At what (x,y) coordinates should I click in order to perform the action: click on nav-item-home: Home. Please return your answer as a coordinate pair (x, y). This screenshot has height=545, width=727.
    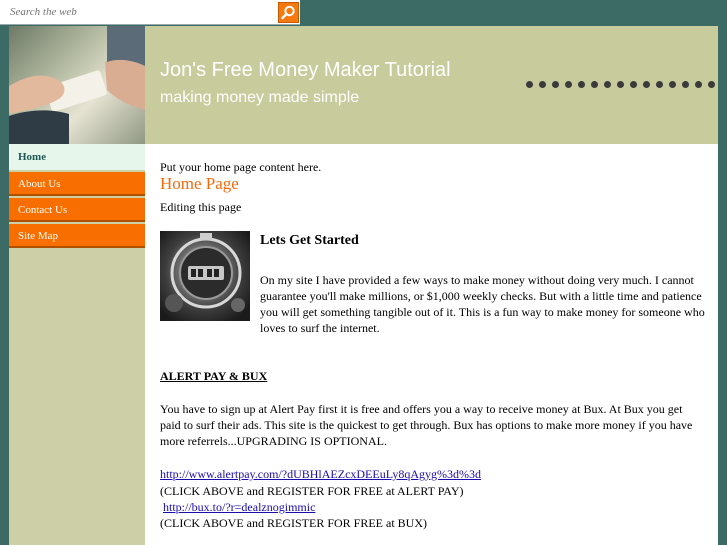
    Looking at the image, I should click on (77, 157).